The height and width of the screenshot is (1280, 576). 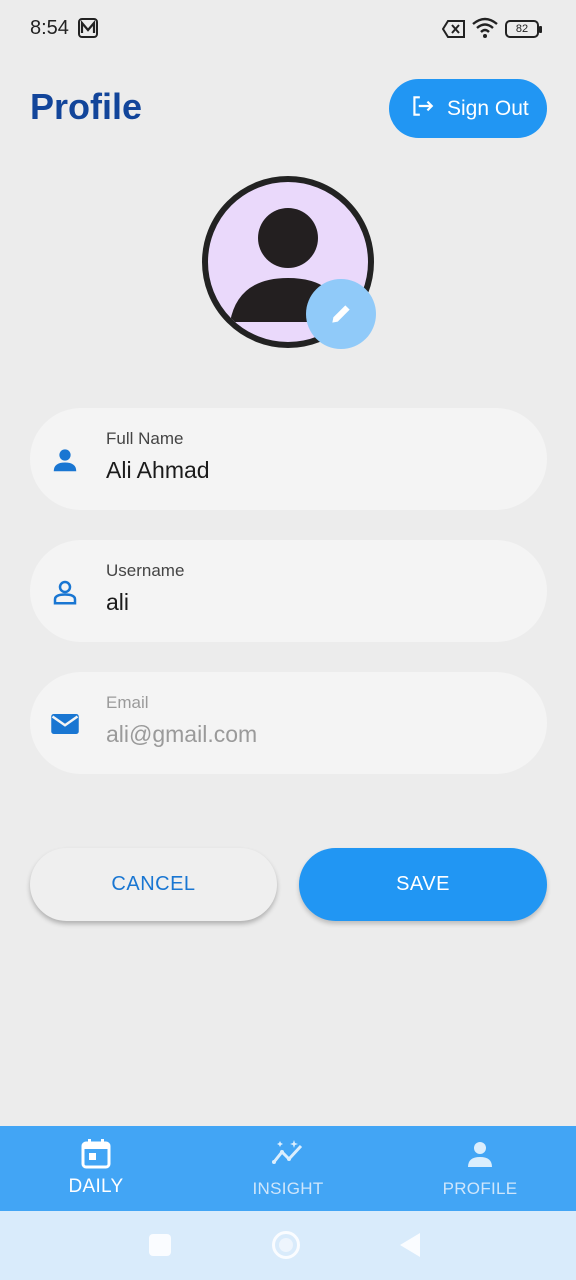 I want to click on wifi-icon, so click(x=485, y=28).